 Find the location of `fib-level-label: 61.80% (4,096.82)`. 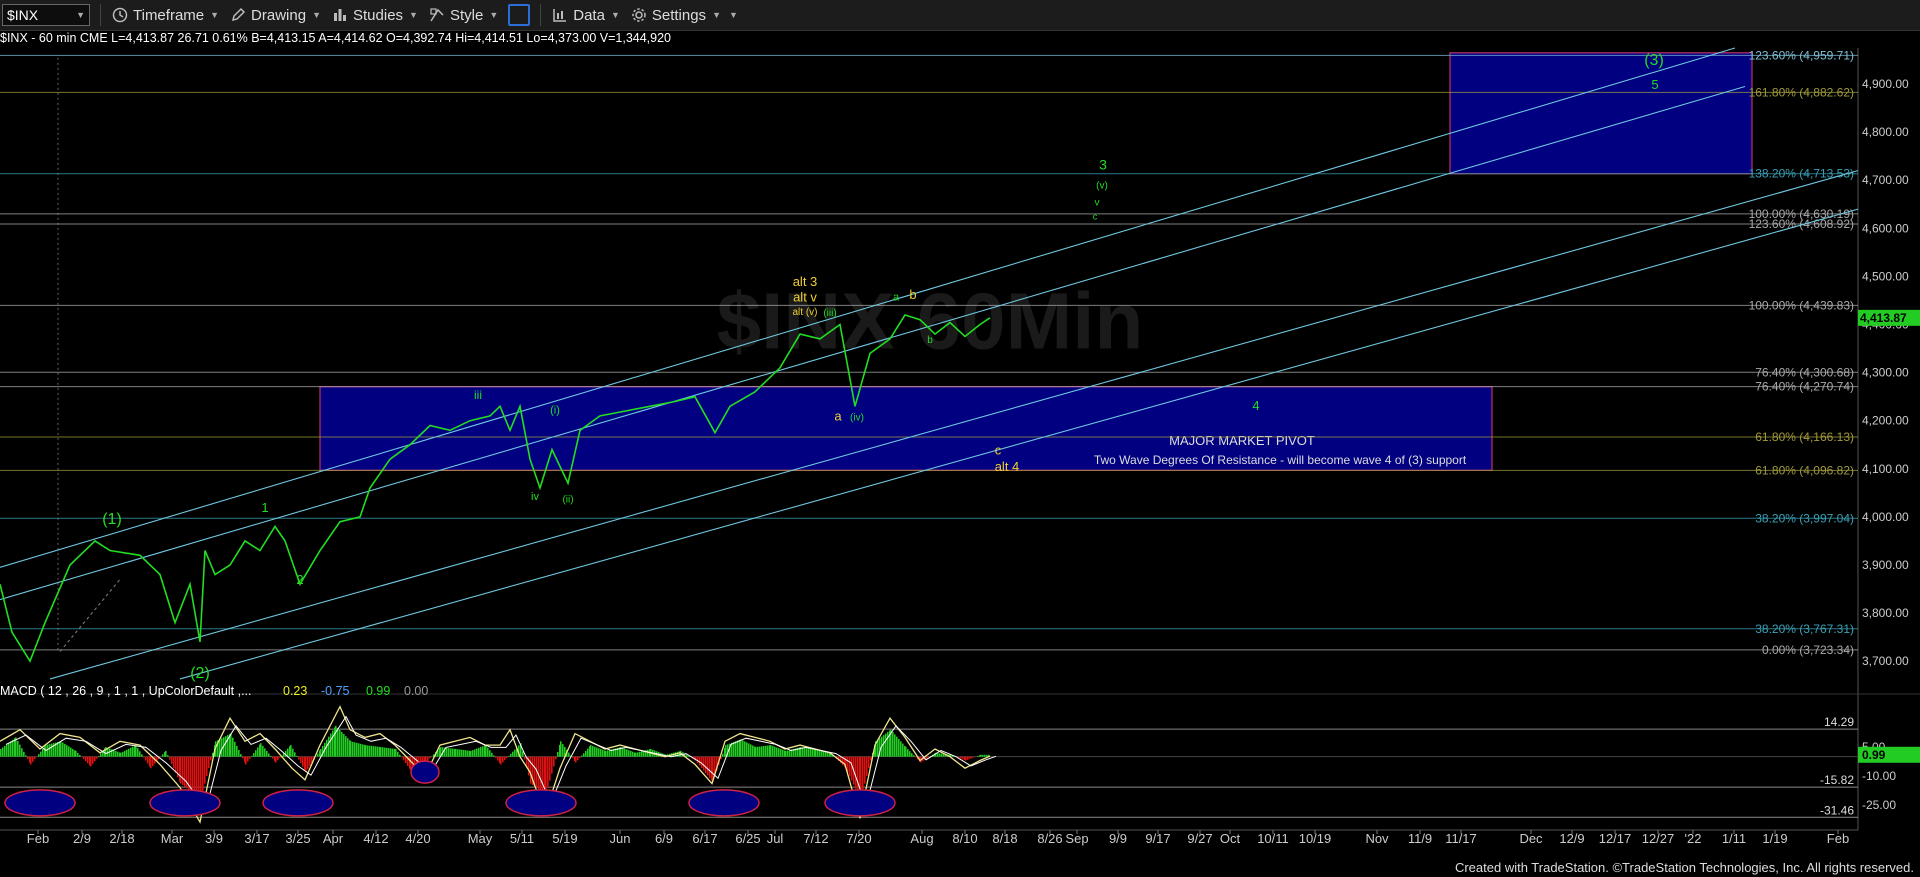

fib-level-label: 61.80% (4,096.82) is located at coordinates (1804, 470).